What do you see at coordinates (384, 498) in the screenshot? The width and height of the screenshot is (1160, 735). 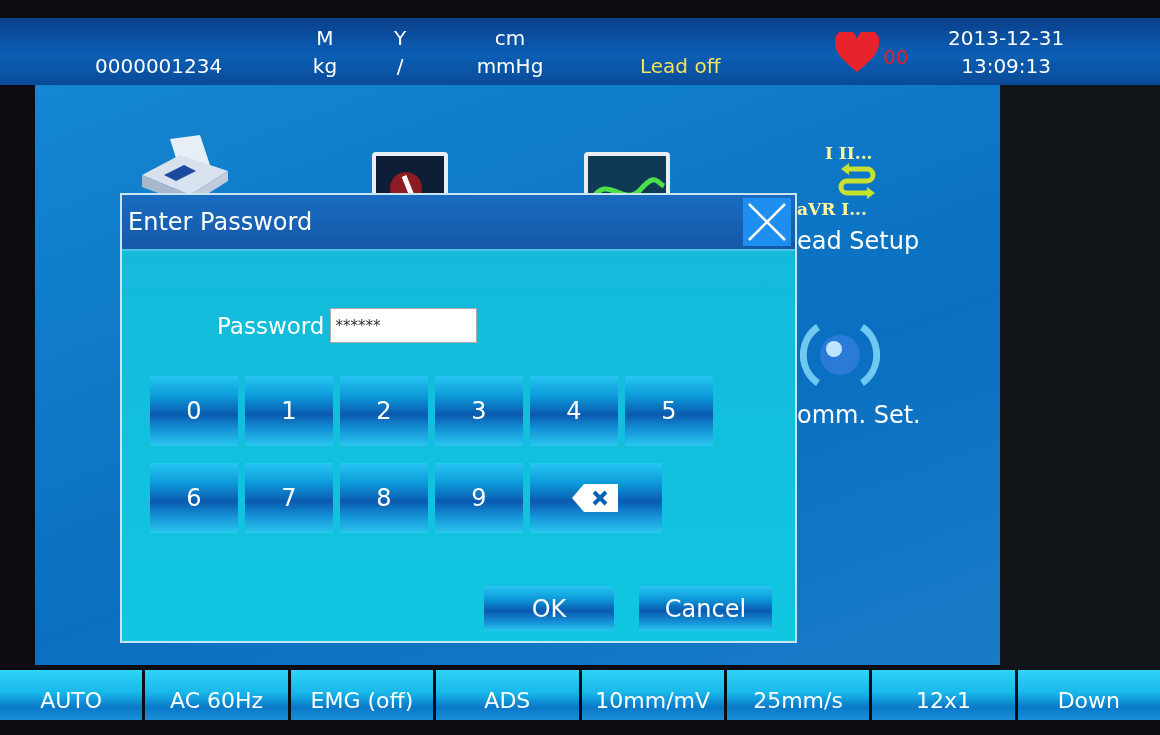 I see `digit-key: 8` at bounding box center [384, 498].